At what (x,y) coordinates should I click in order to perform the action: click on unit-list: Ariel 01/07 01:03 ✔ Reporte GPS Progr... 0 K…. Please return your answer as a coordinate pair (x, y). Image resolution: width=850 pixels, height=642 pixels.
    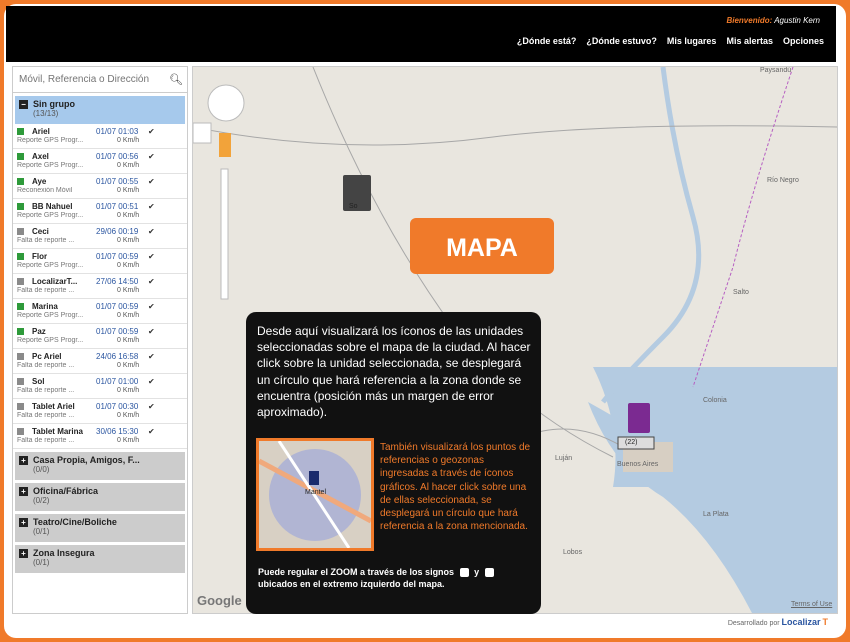
    Looking at the image, I should click on (100, 286).